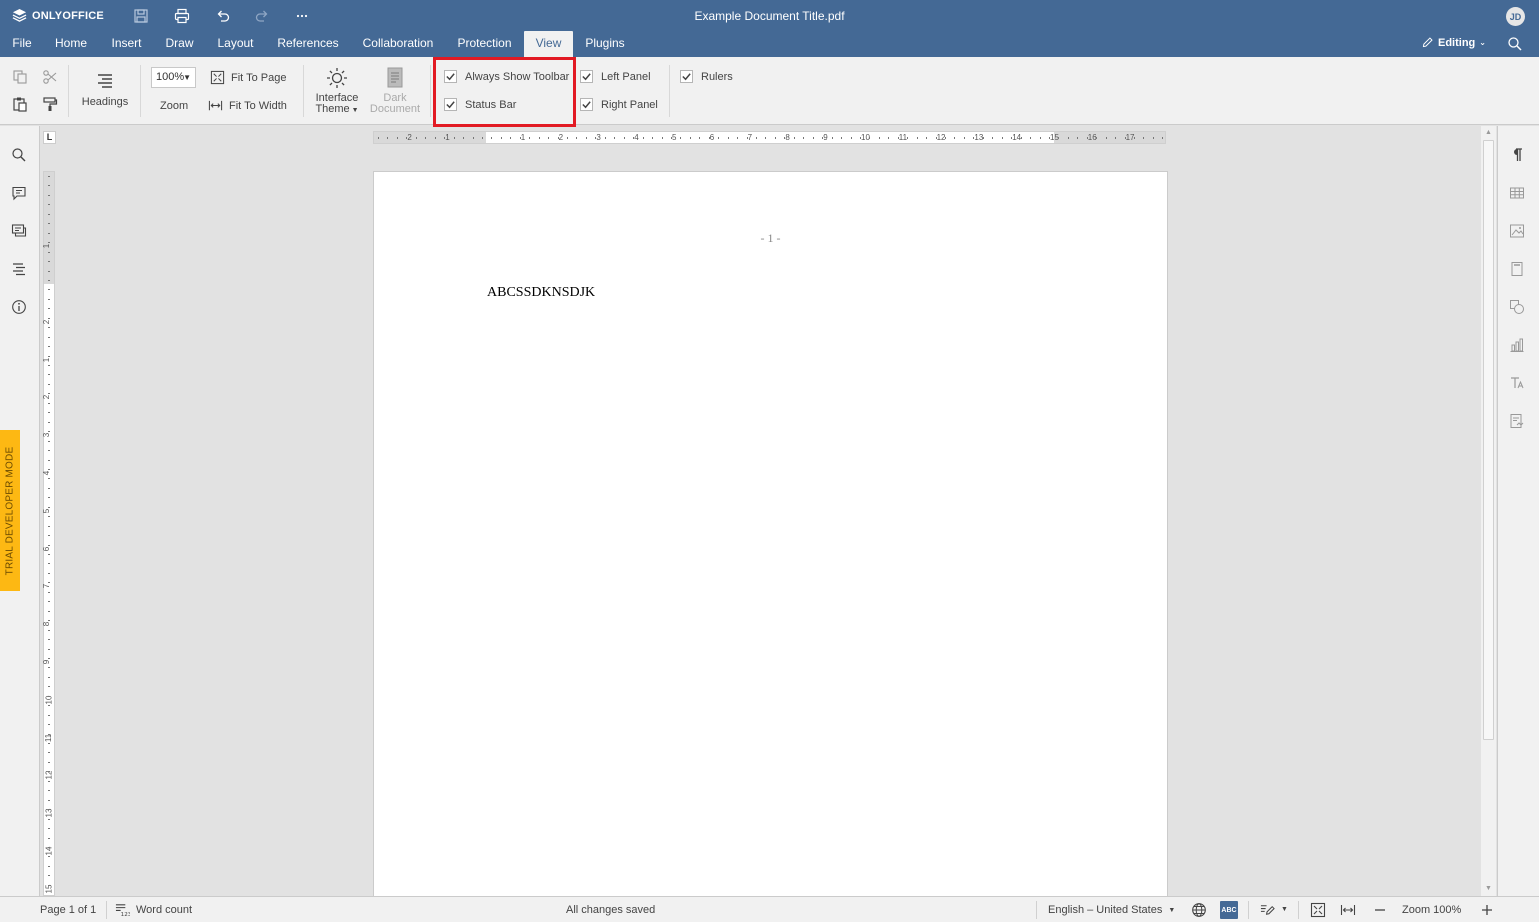 This screenshot has width=1539, height=922. Describe the element at coordinates (615, 76) in the screenshot. I see `left-panel-checkbox: Left Panel` at that location.